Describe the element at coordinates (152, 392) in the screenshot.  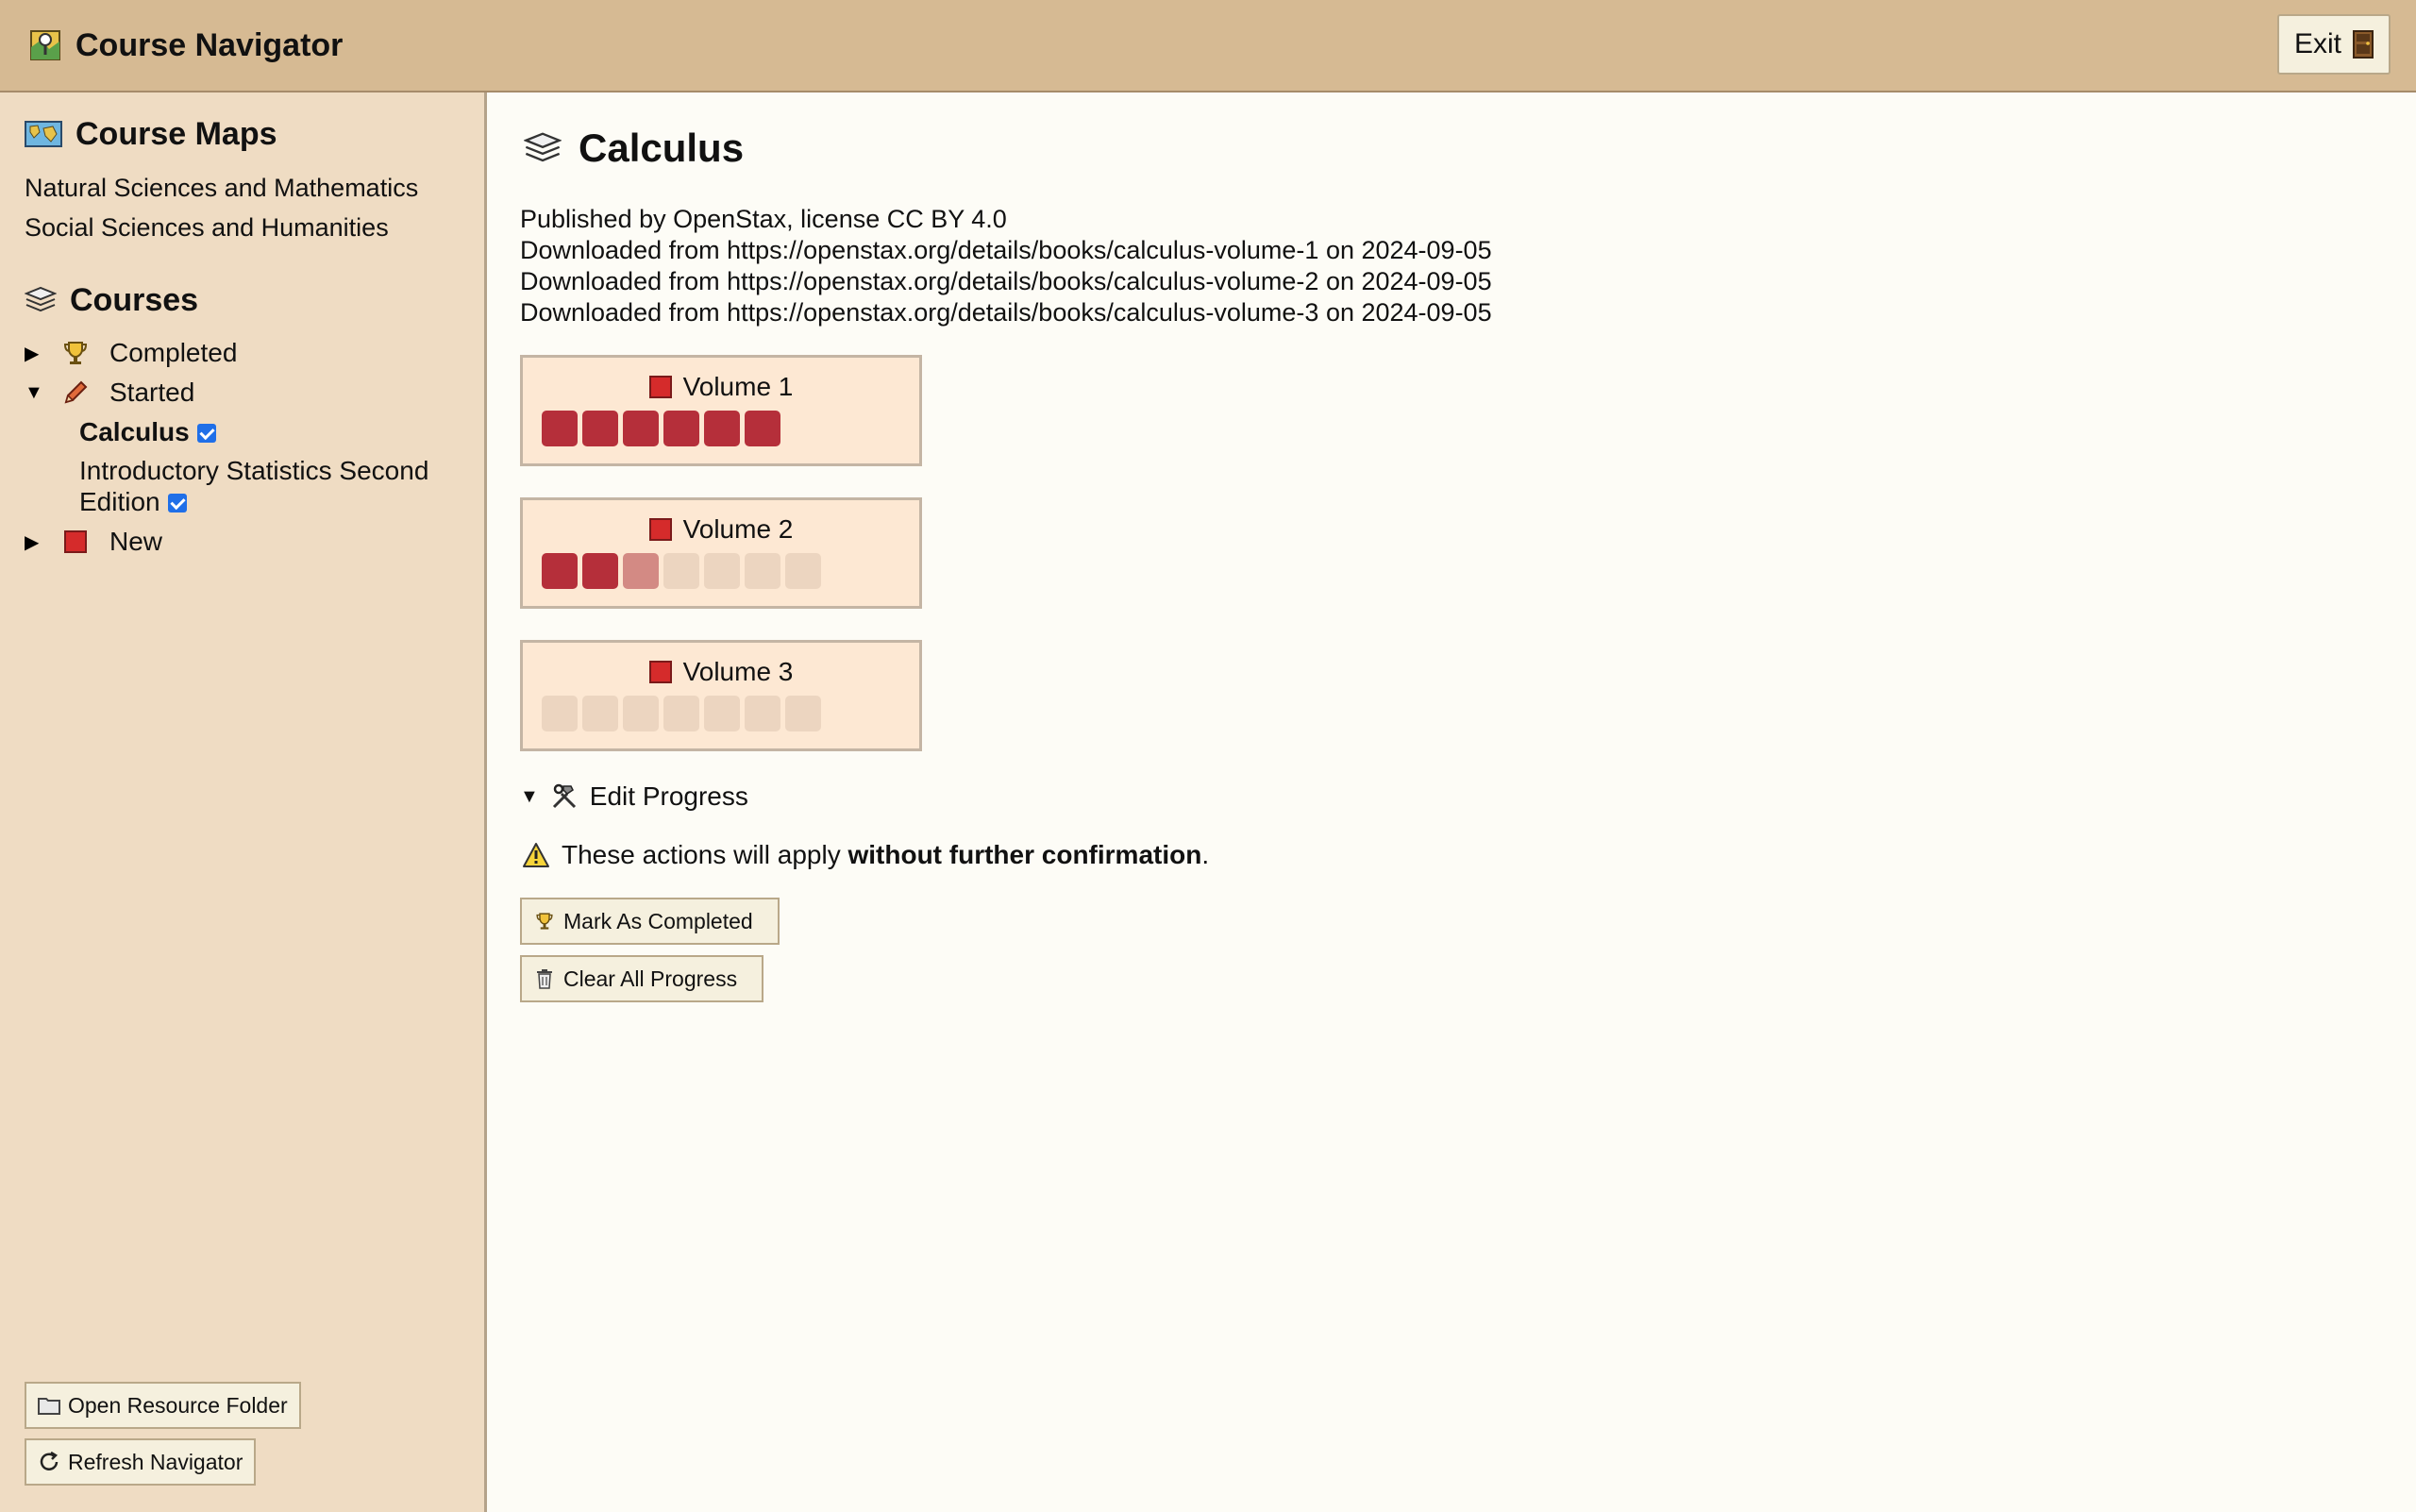
I see `group-started-label: Started` at that location.